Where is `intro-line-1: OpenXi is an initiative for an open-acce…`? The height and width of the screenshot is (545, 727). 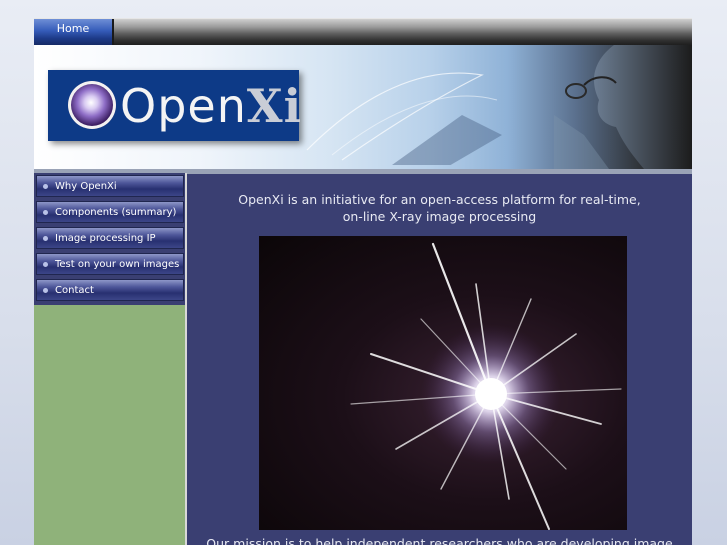 intro-line-1: OpenXi is an initiative for an open-acce… is located at coordinates (439, 199).